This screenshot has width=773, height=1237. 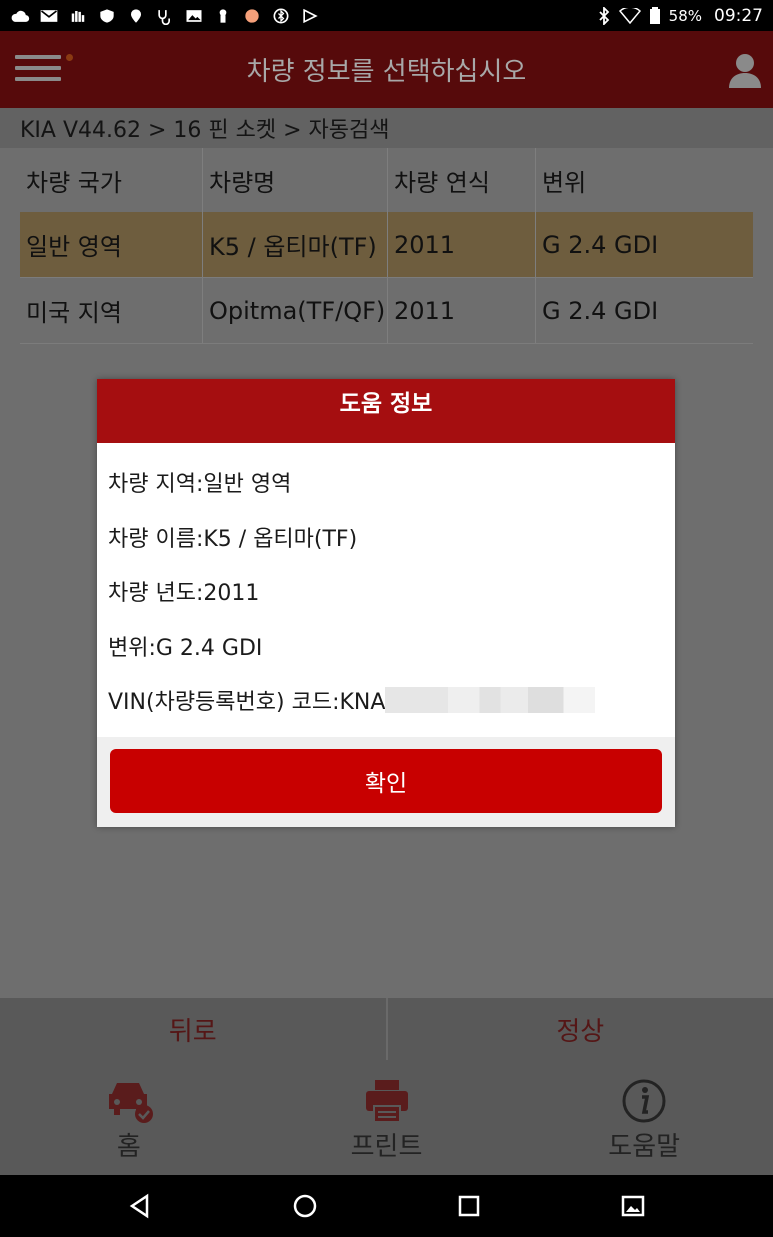 What do you see at coordinates (629, 15) in the screenshot?
I see `wifi-icon` at bounding box center [629, 15].